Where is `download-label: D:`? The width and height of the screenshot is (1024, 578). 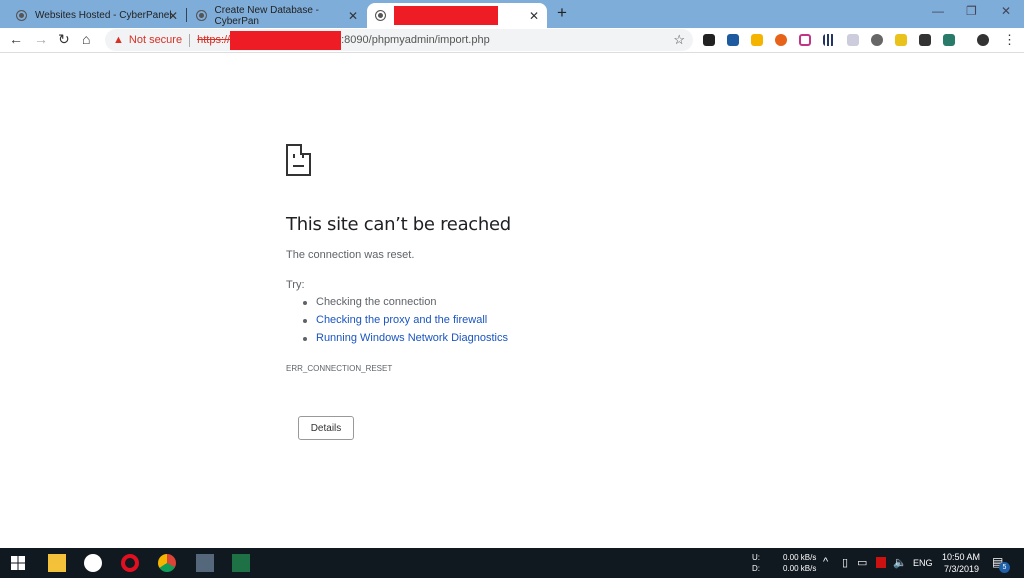
download-label: D: is located at coordinates (756, 568).